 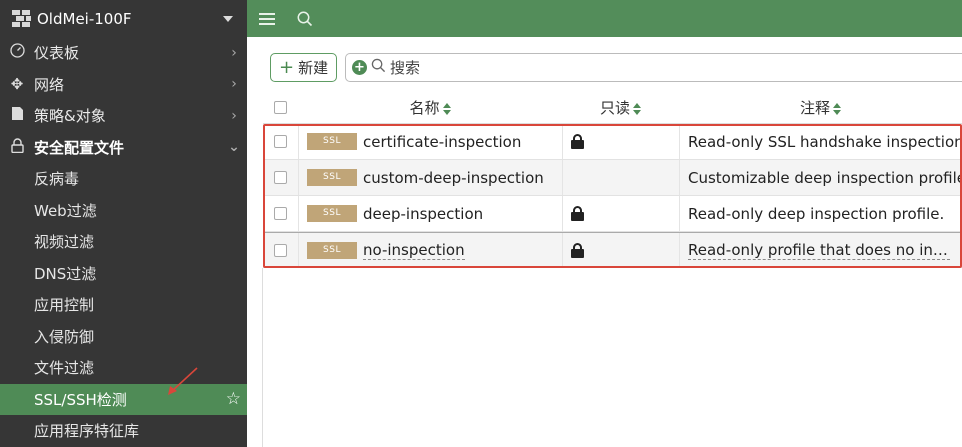 What do you see at coordinates (820, 107) in the screenshot?
I see `column-header-comment: 注释` at bounding box center [820, 107].